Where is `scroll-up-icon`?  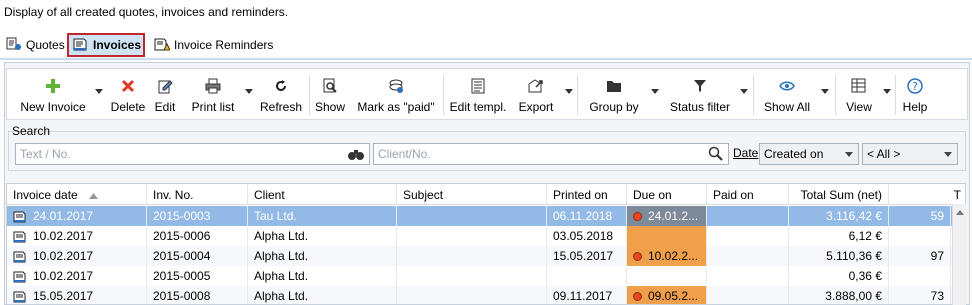 scroll-up-icon is located at coordinates (960, 212).